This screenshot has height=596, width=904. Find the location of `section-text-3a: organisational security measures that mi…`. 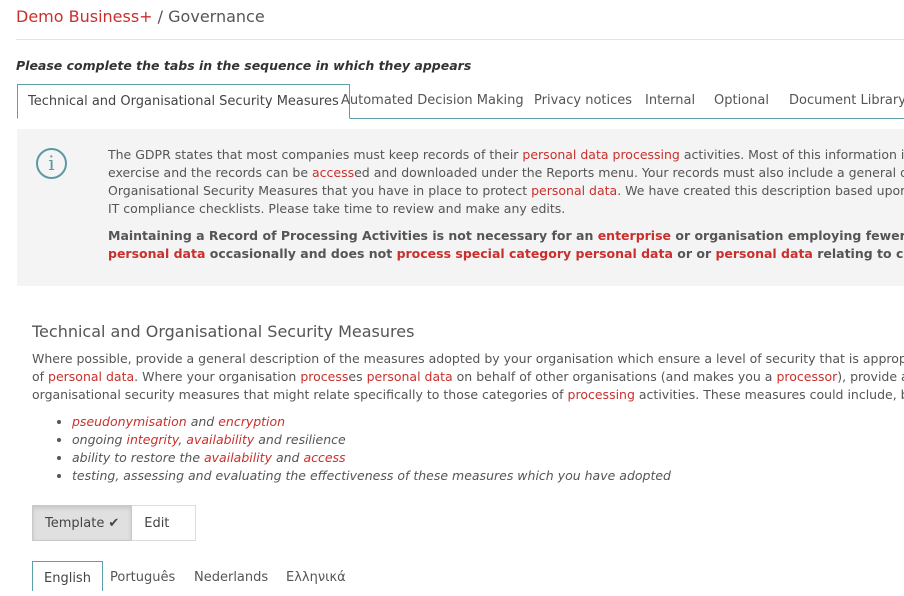

section-text-3a: organisational security measures that mi… is located at coordinates (300, 394).